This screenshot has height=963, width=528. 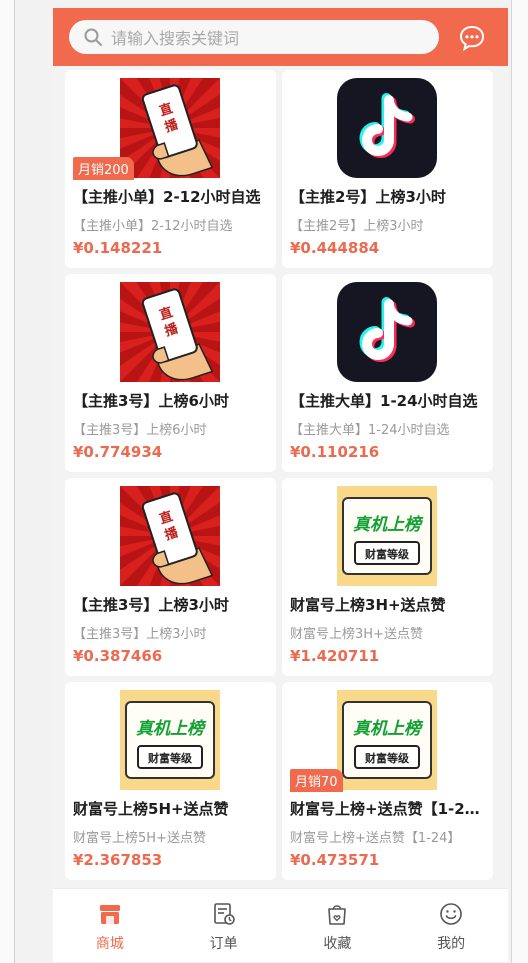 What do you see at coordinates (7, 481) in the screenshot?
I see `window-left-edge` at bounding box center [7, 481].